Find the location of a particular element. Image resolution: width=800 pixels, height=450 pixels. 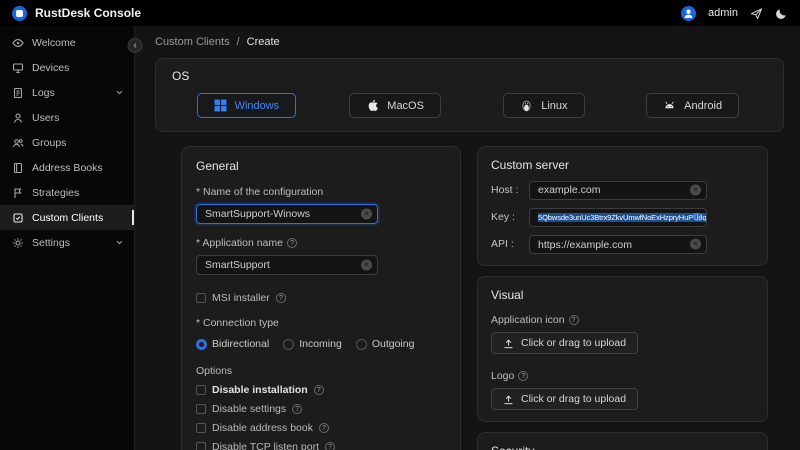

disable-installation-checkbox is located at coordinates (201, 390).